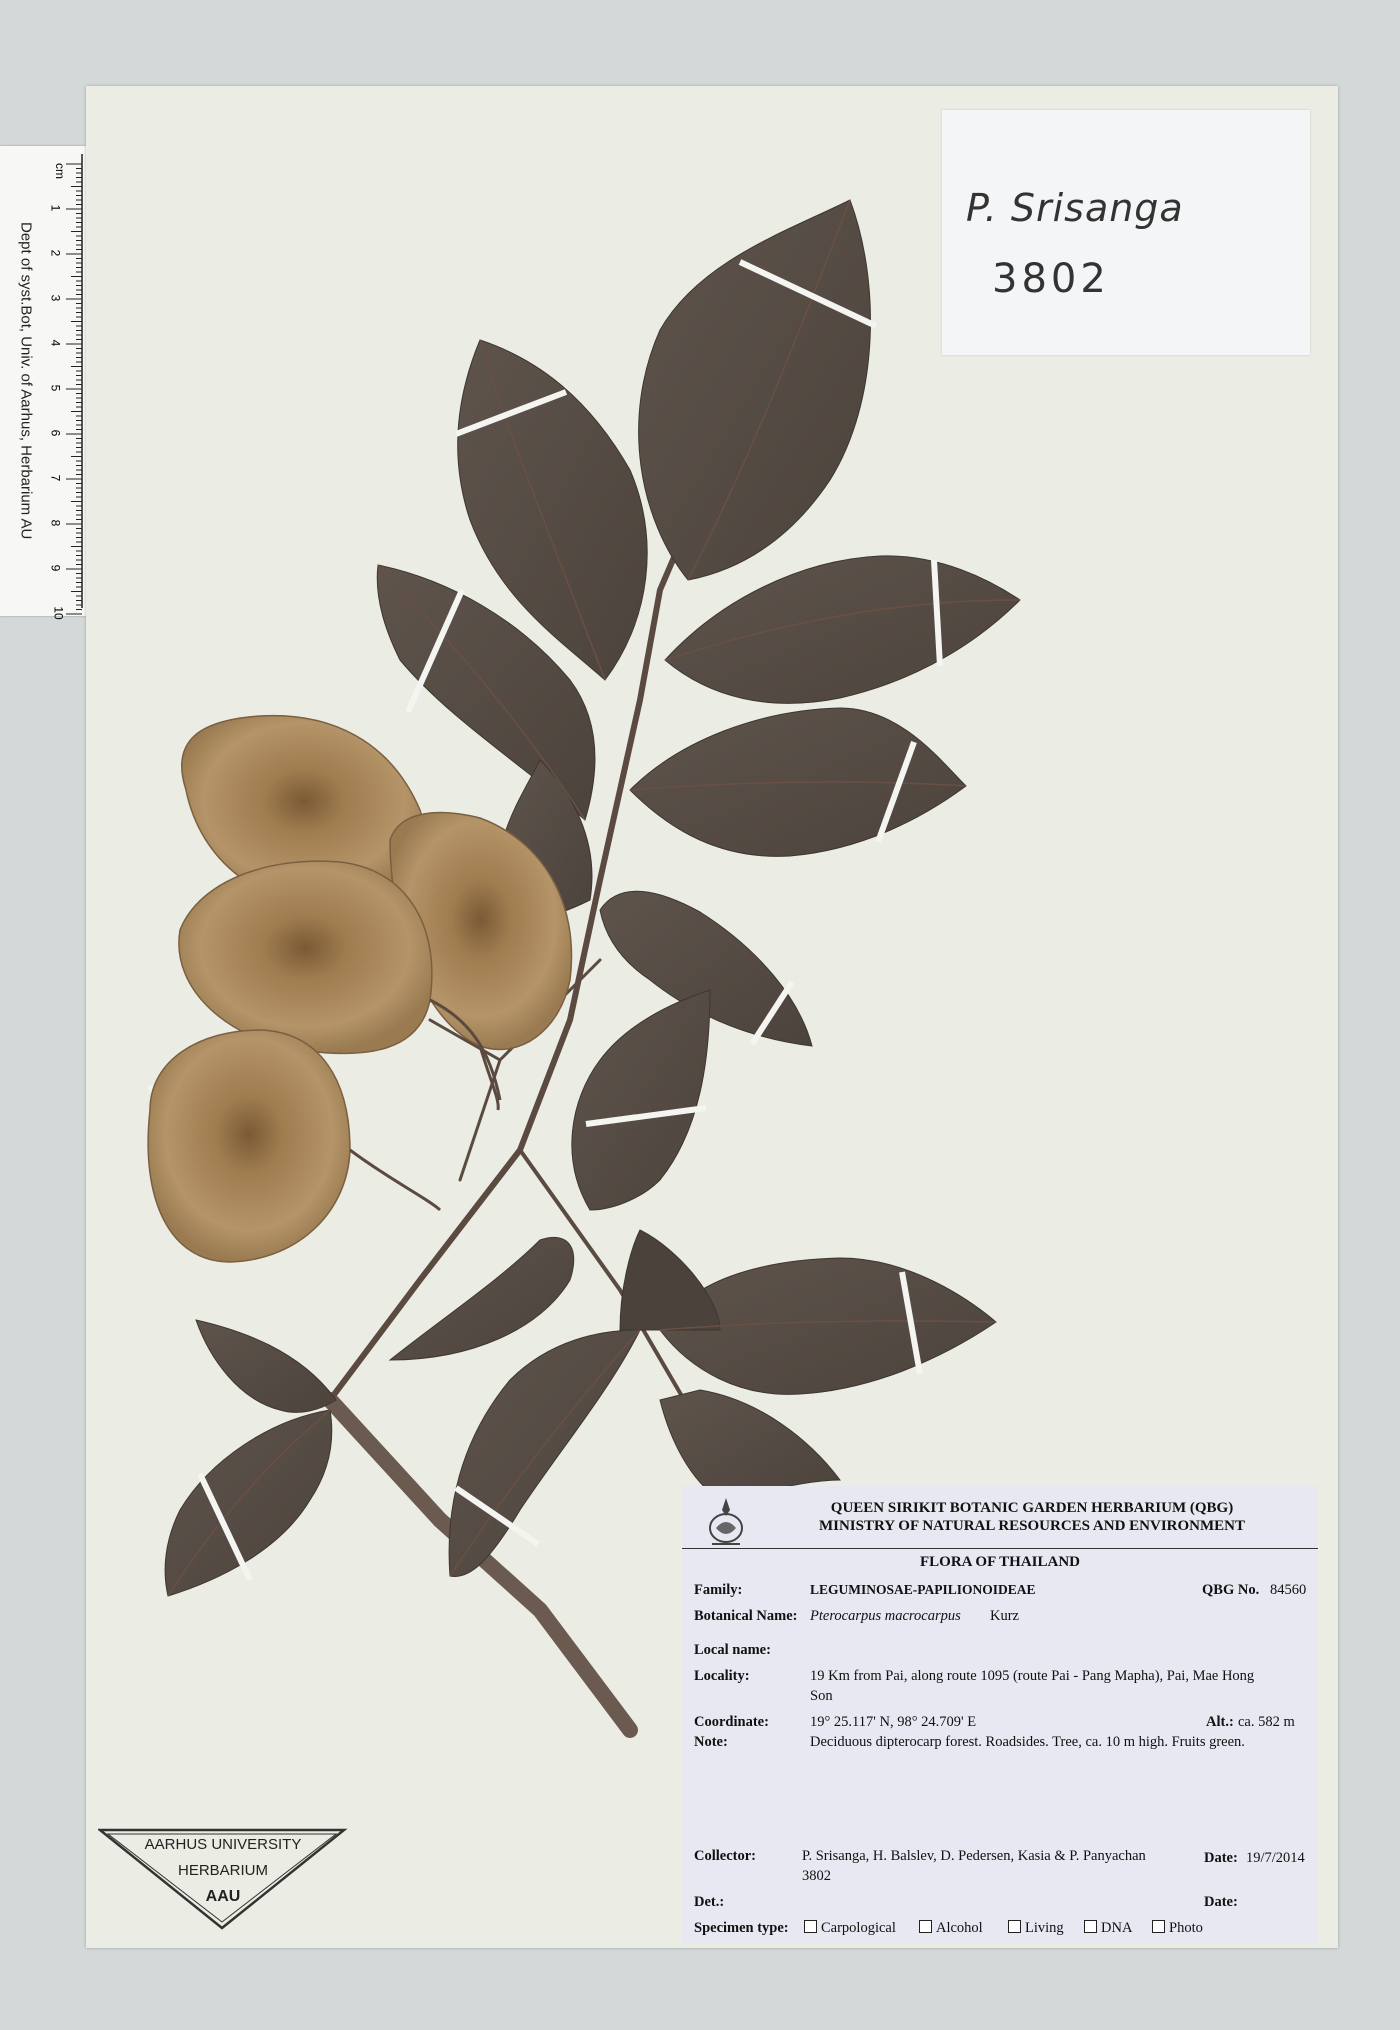  What do you see at coordinates (746, 1616) in the screenshot?
I see `botanical-name-label: Botanical Name:` at bounding box center [746, 1616].